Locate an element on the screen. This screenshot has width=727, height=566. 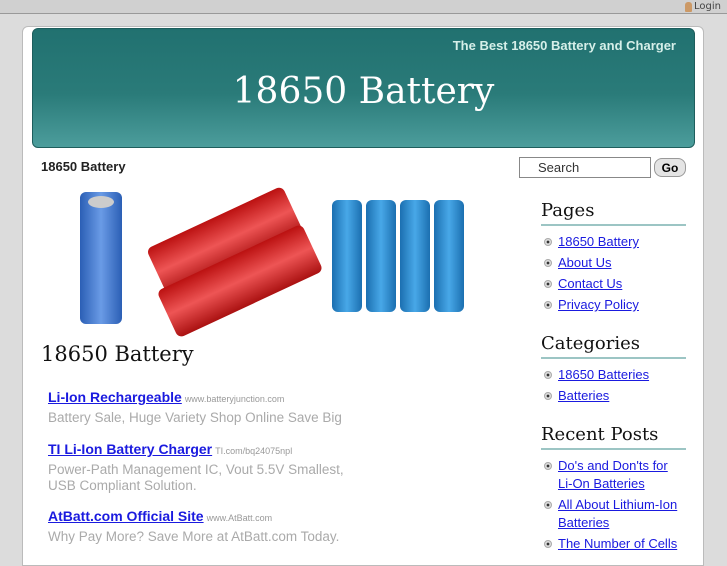
login-link: Login is located at coordinates (703, 6).